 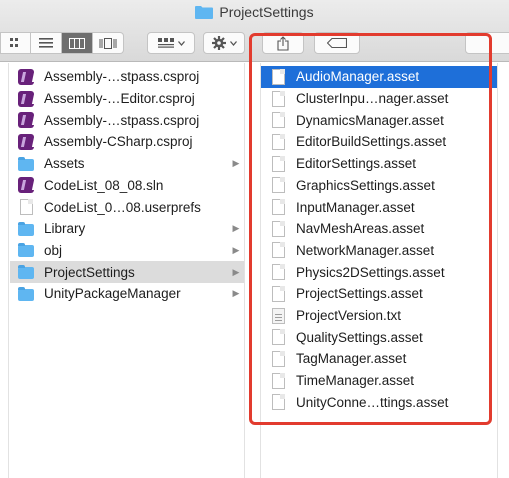 I want to click on list-item: Assembly-…Editor.csproj, so click(x=127, y=99).